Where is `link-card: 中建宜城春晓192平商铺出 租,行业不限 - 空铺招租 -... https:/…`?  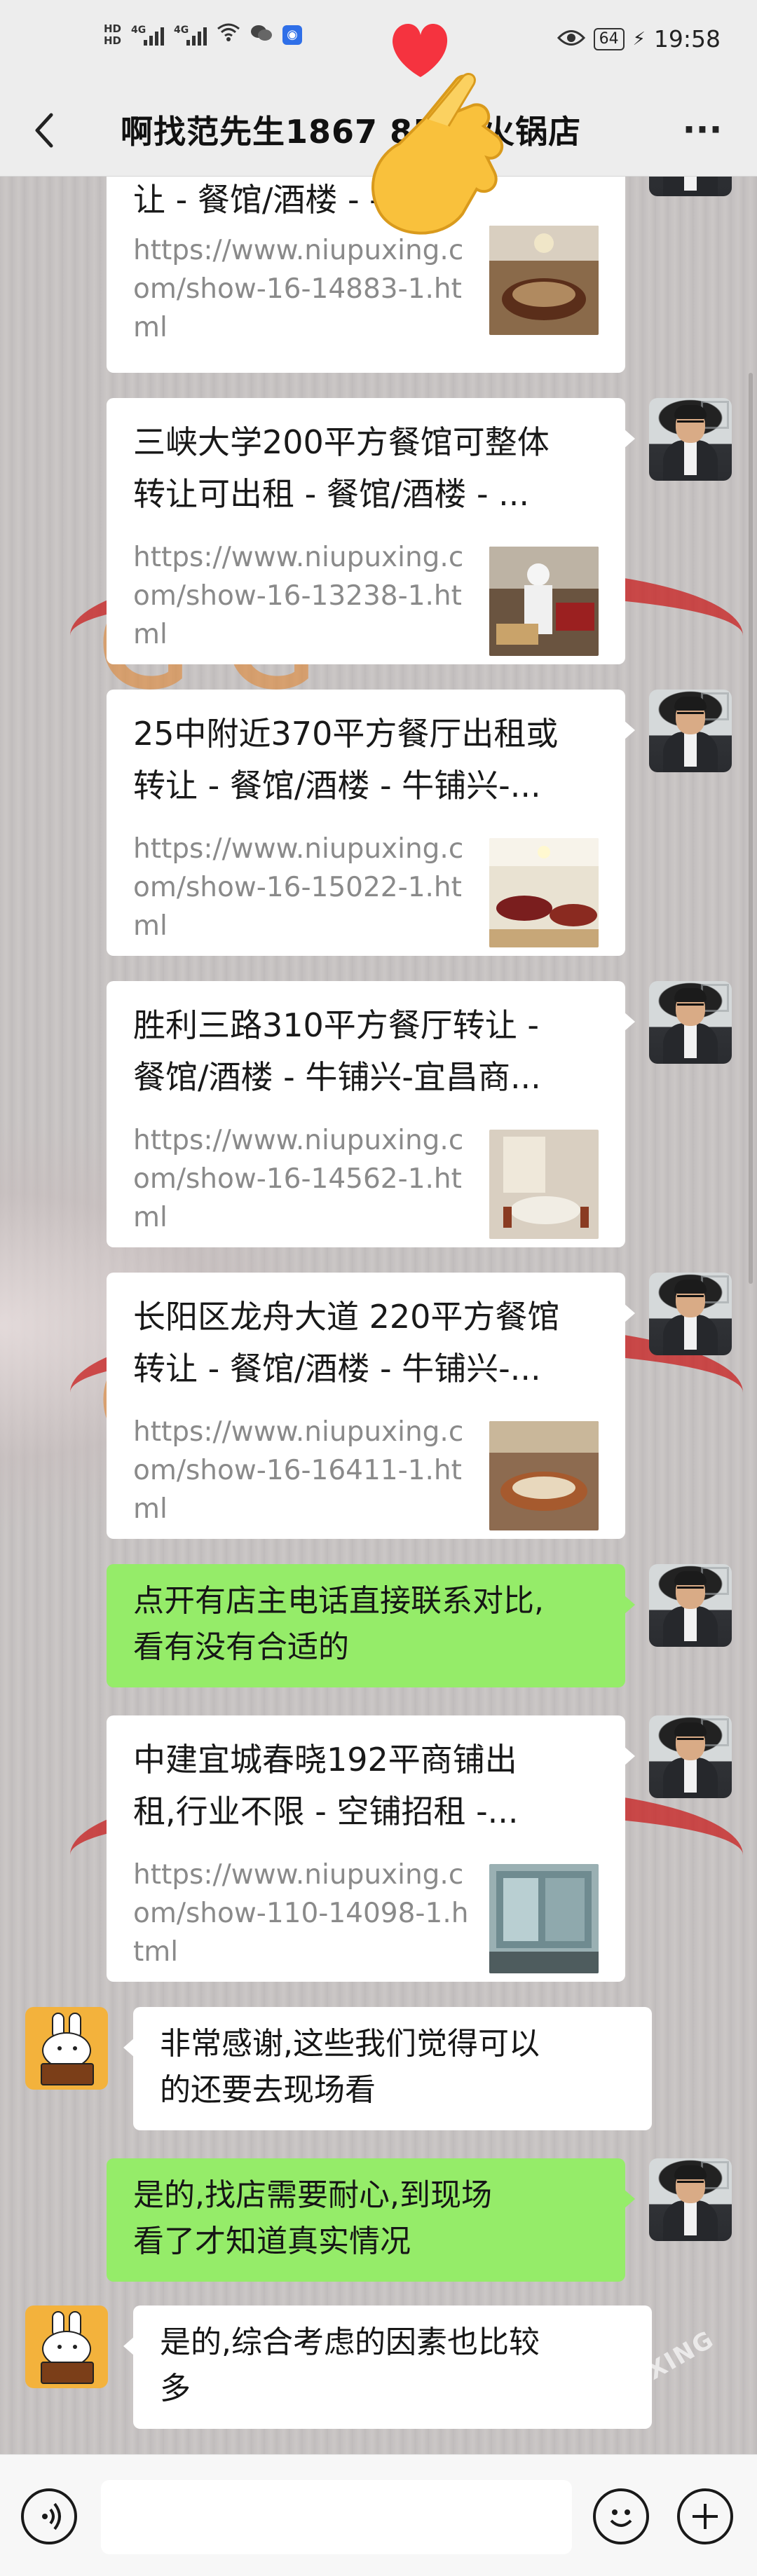
link-card: 中建宜城春晓192平商铺出 租,行业不限 - 空铺招租 -... https:/… is located at coordinates (371, 1848).